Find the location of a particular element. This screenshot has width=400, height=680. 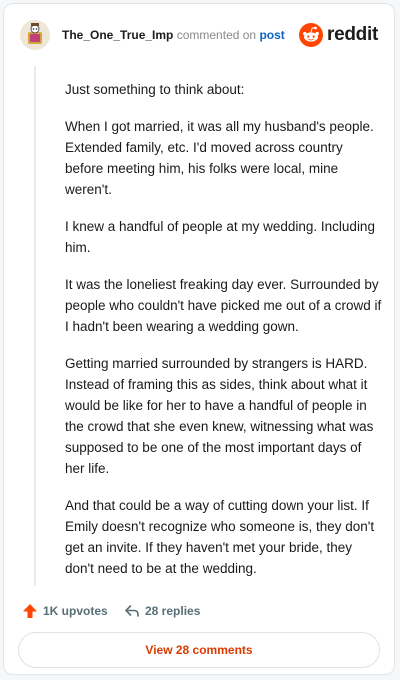

user-avatar is located at coordinates (35, 35).